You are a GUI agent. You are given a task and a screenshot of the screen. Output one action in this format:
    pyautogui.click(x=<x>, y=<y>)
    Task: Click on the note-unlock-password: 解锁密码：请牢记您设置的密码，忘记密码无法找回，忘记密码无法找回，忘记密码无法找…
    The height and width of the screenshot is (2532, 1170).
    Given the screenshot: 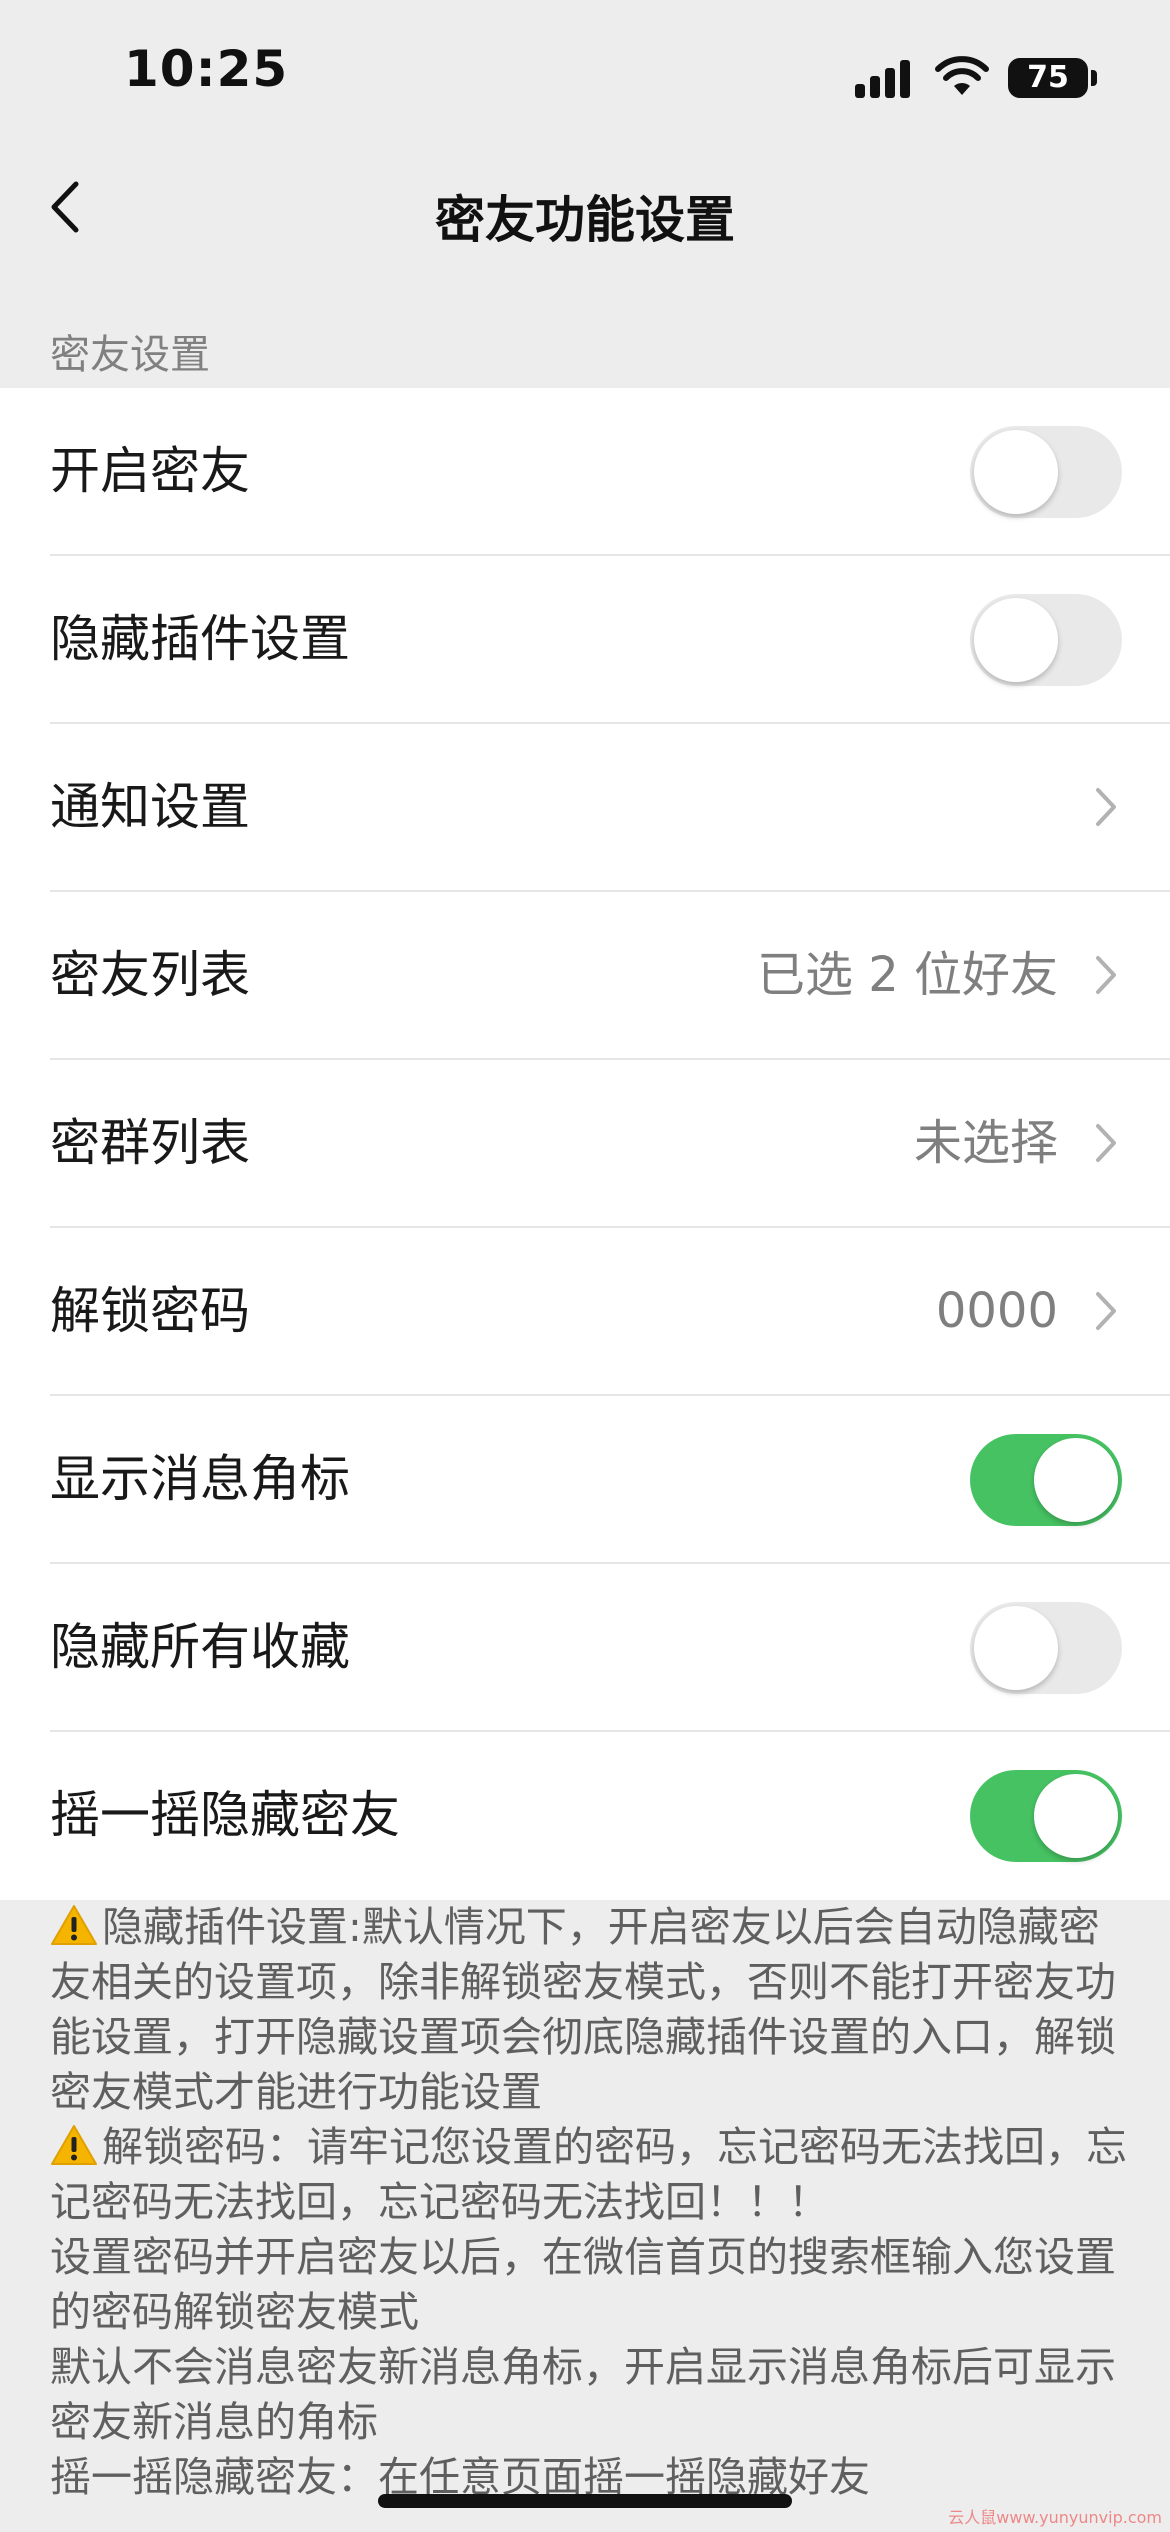 What is the action you would take?
    pyautogui.click(x=590, y=2175)
    